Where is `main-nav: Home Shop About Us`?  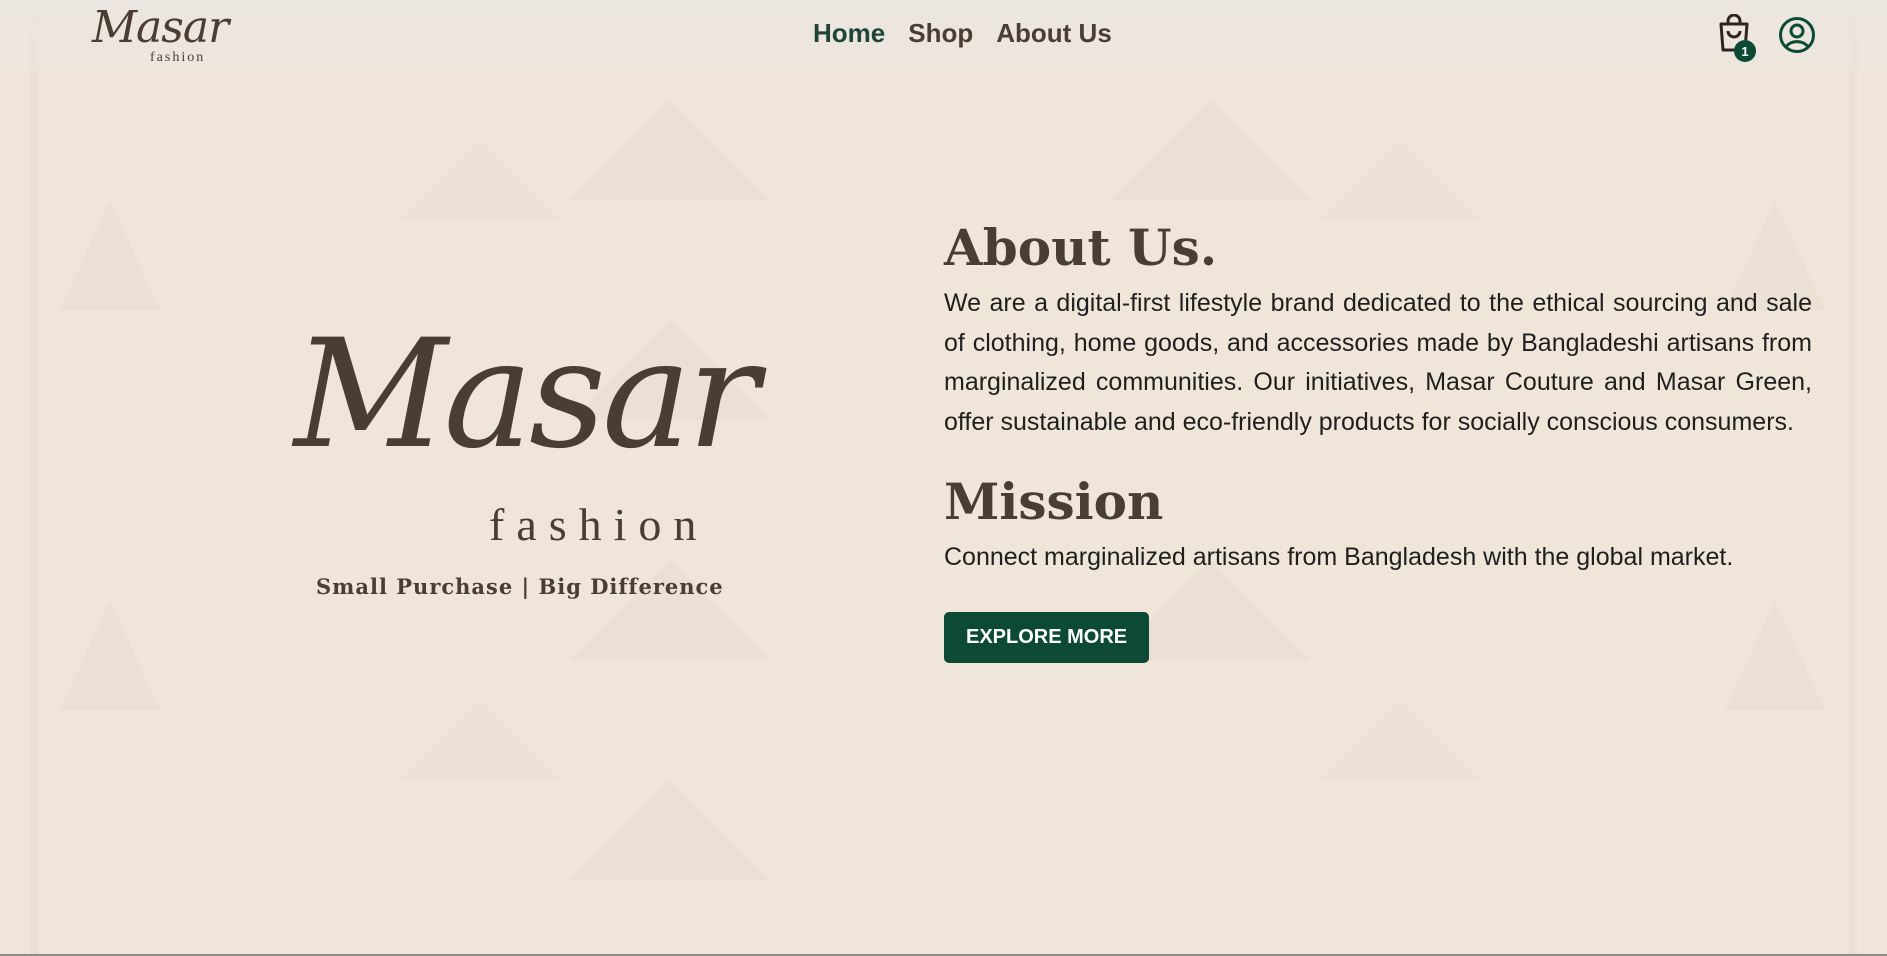
main-nav: Home Shop About Us is located at coordinates (962, 33).